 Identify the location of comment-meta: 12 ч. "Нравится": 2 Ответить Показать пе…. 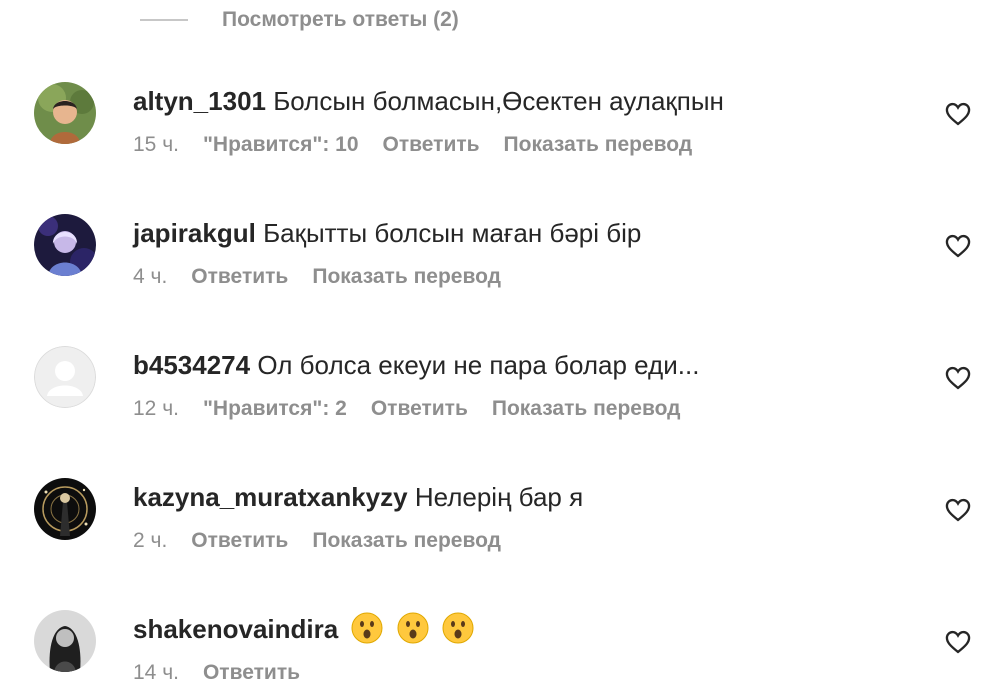
(519, 409).